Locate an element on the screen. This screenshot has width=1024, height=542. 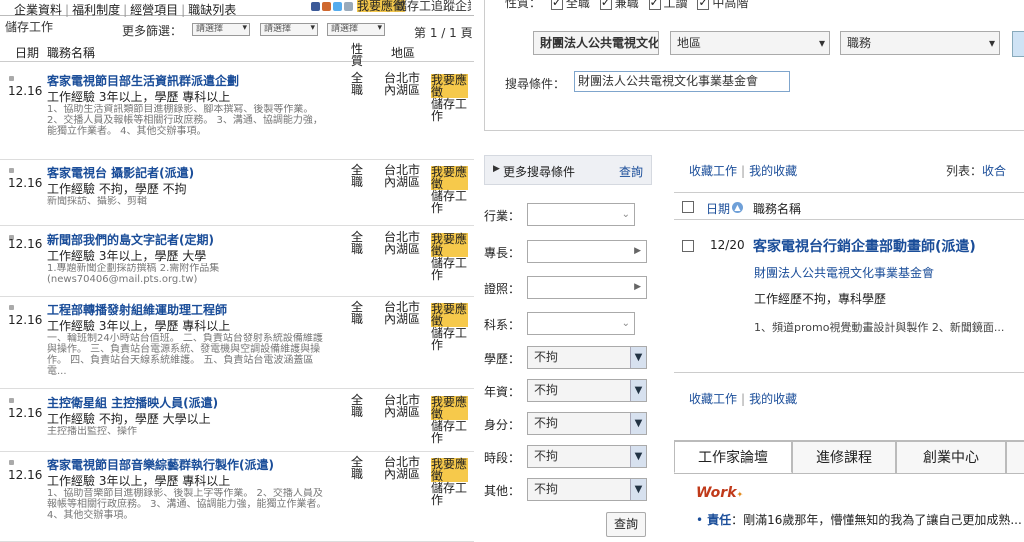
company-nav-bar: 企業資料|福利制度|經營項目|職缺列表 我要應徵 儲存工作 追蹤企業 is located at coordinates (237, 8).